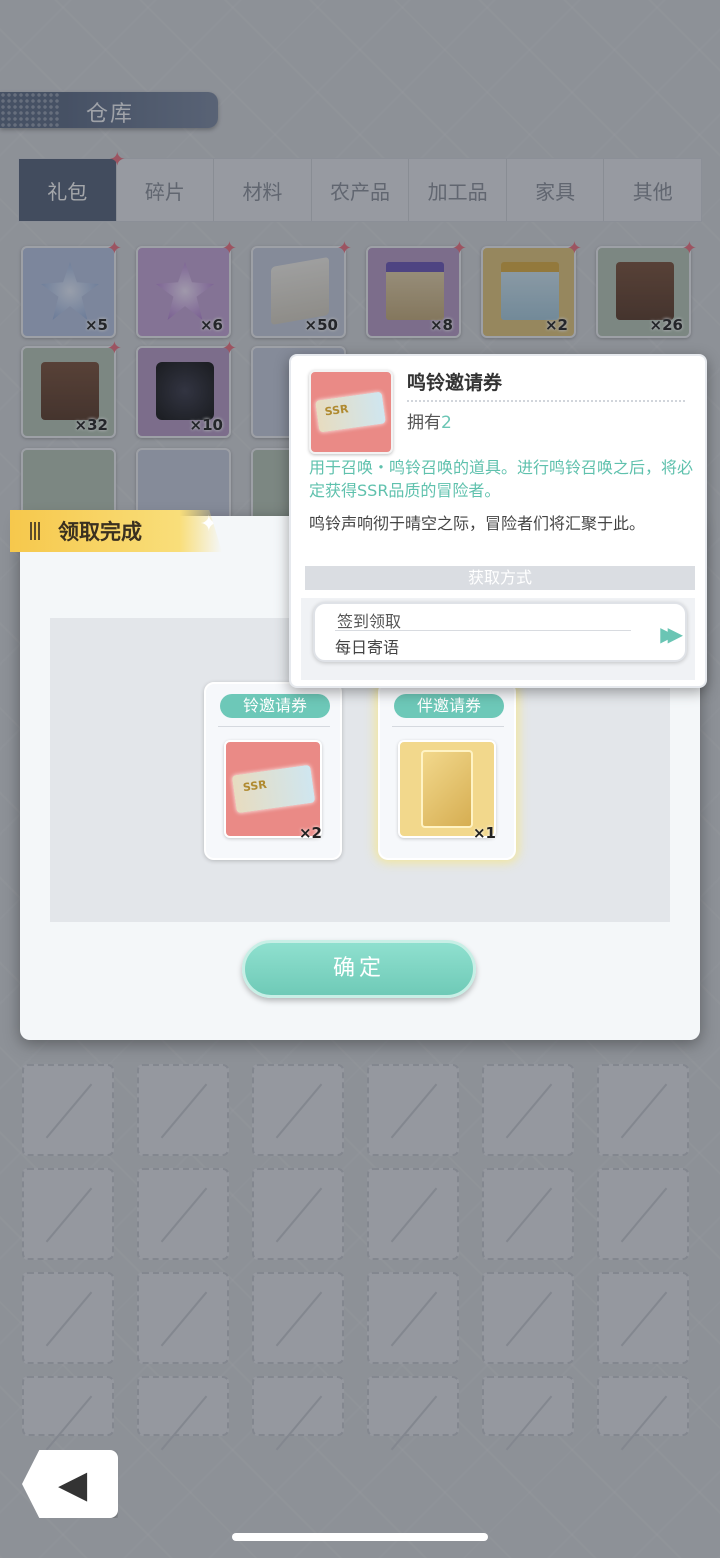 Image resolution: width=720 pixels, height=1558 pixels. Describe the element at coordinates (501, 479) in the screenshot. I see `item-description: 用于召唤・鸣铃召唤的道具。进行鸣铃召唤之后，将必定获得SSR品质的冒险者。` at that location.